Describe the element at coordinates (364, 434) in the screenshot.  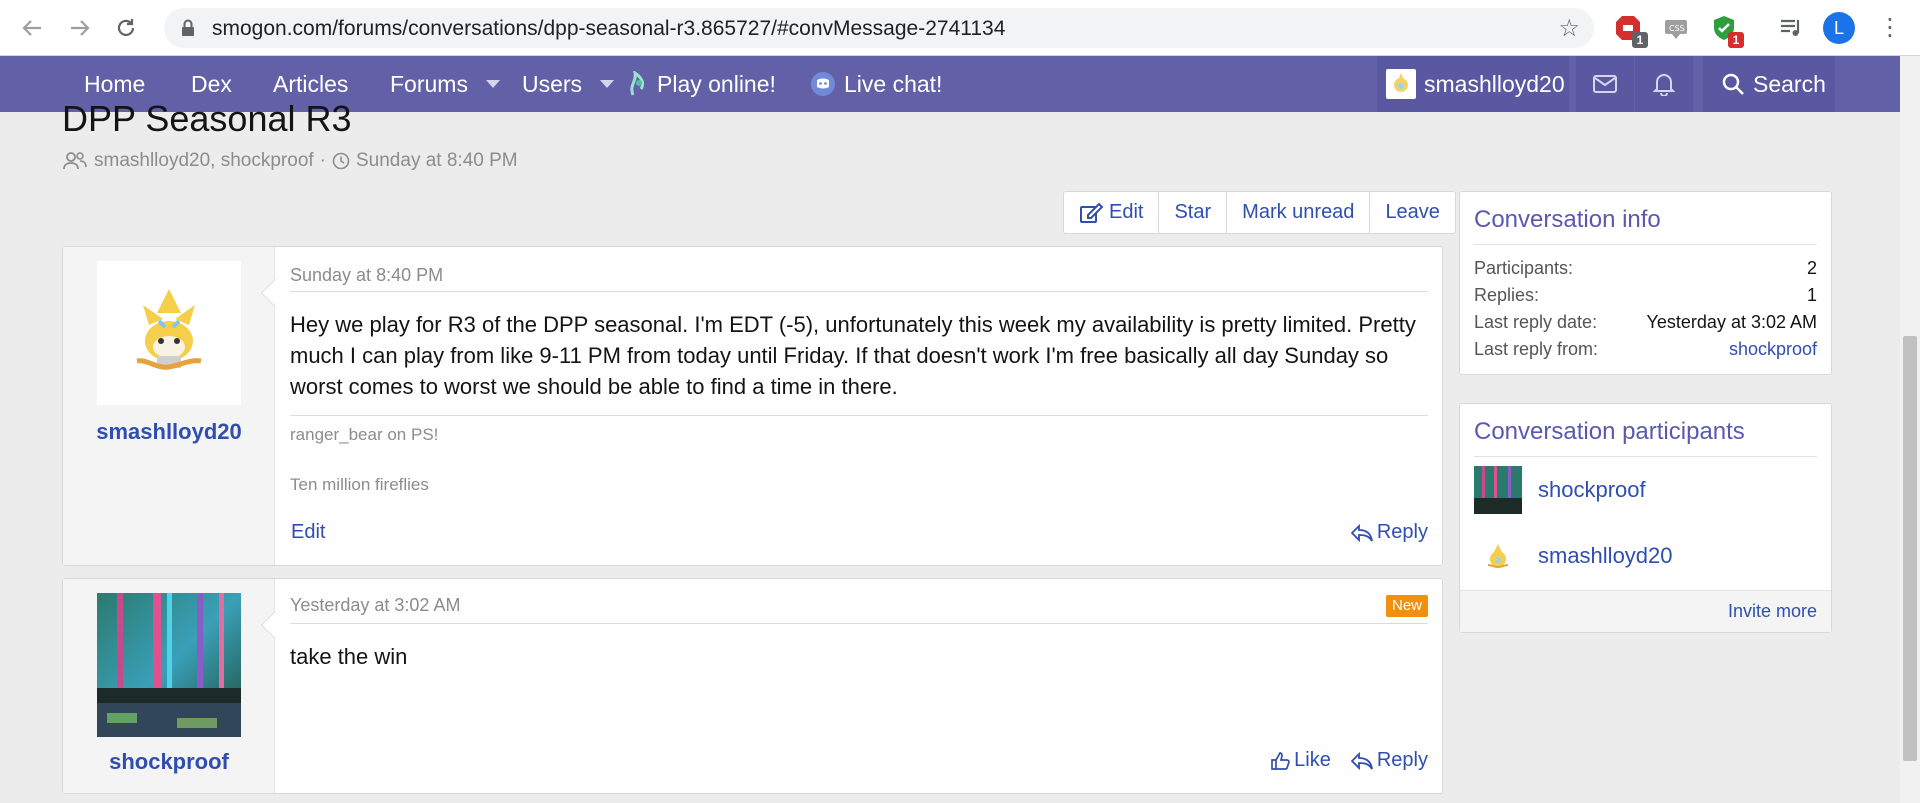
I see `signature-line: ranger_bear on PS!` at that location.